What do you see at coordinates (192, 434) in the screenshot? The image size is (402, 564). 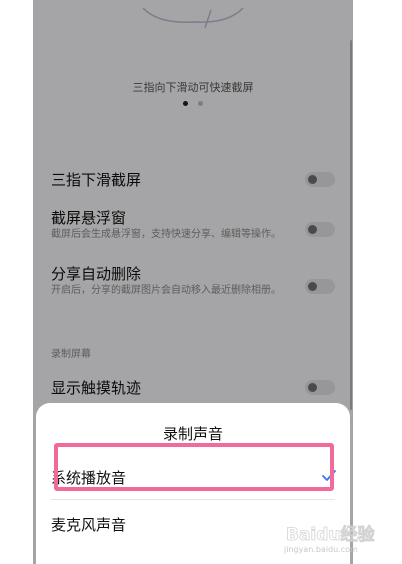 I see `sheet-title: 录制声音` at bounding box center [192, 434].